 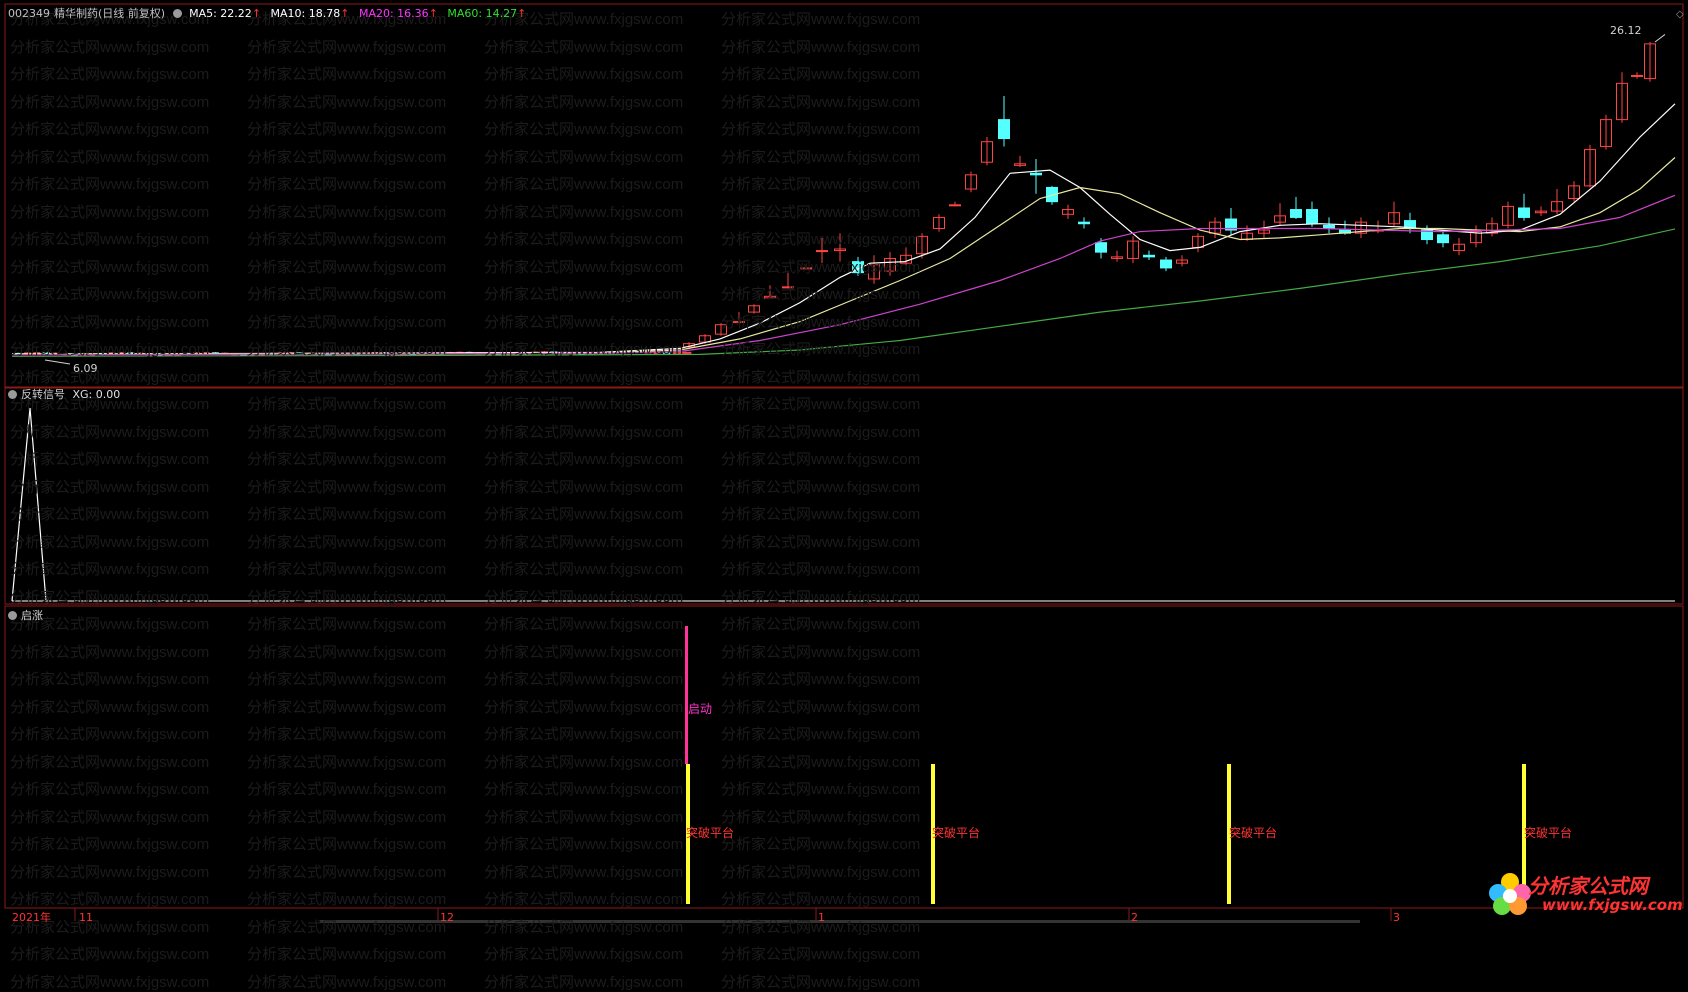 I want to click on breakout-label-1: 突破平台, so click(x=710, y=833).